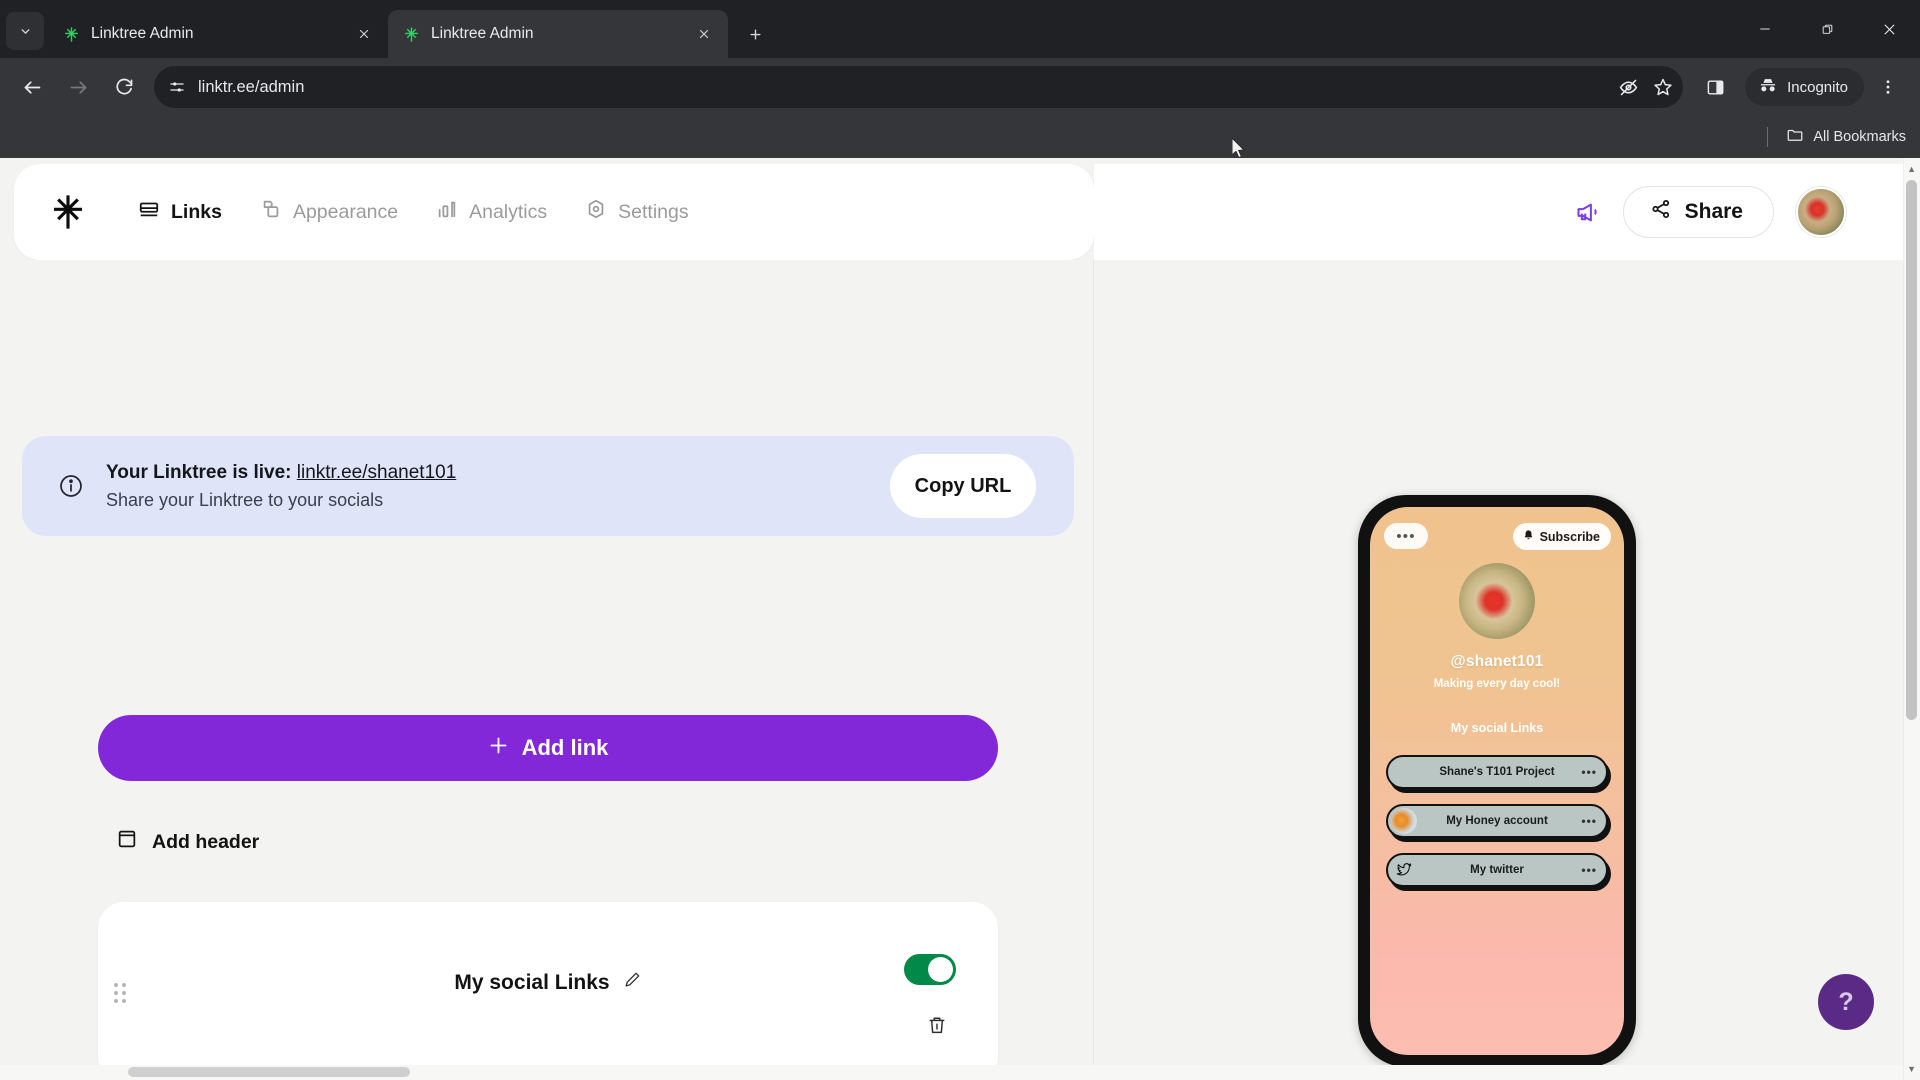  Describe the element at coordinates (1238, 147) in the screenshot. I see `mouse-cursor` at that location.